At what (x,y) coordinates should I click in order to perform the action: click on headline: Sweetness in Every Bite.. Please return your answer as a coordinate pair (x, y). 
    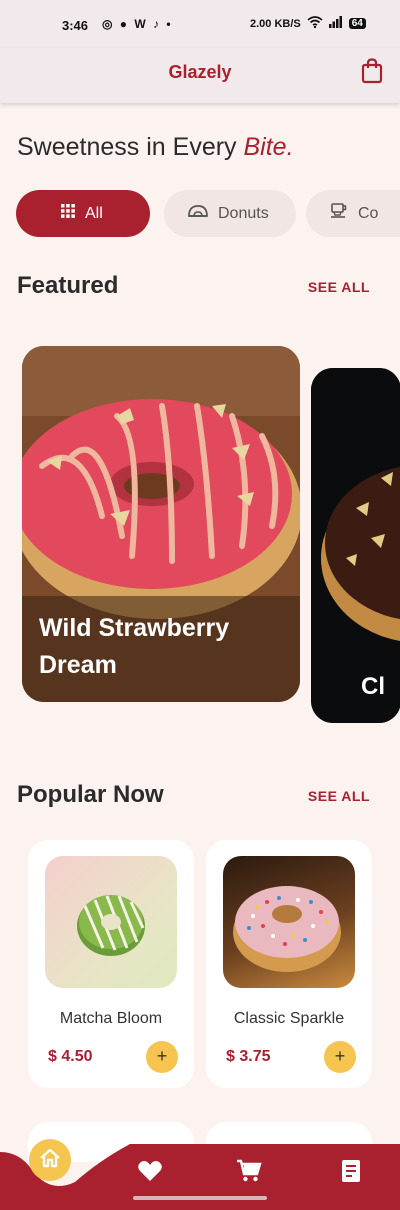
    Looking at the image, I should click on (155, 147).